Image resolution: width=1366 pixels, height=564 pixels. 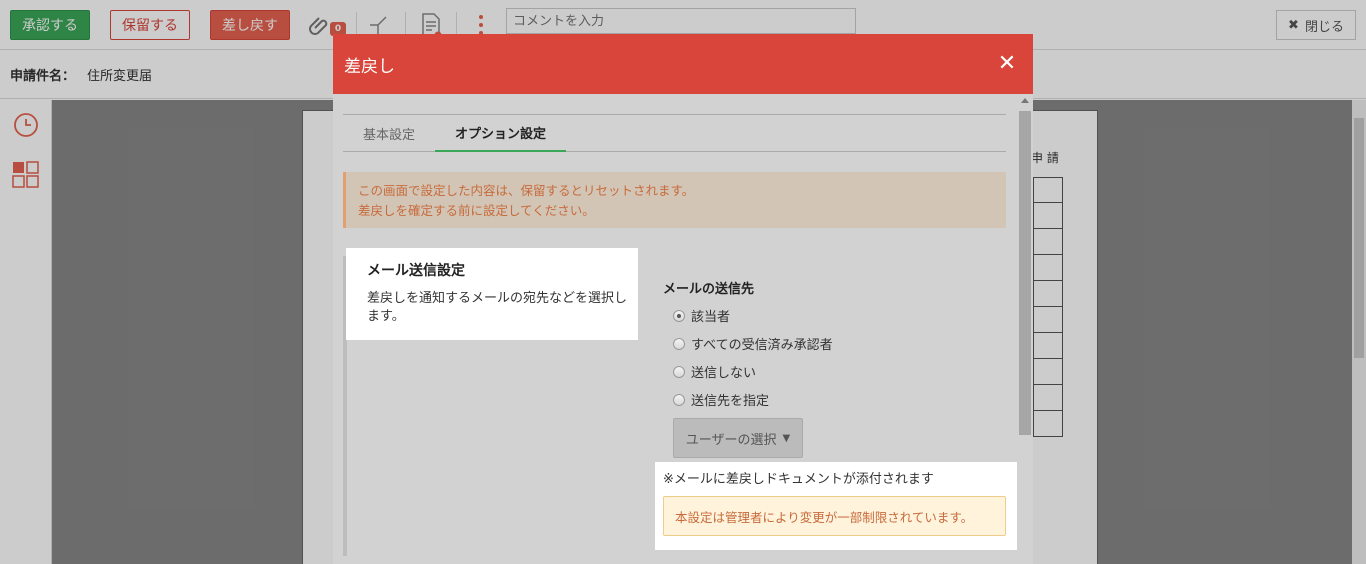 I want to click on attach-note: ※メールに差戻しドキュメントが添付されます, so click(x=798, y=479).